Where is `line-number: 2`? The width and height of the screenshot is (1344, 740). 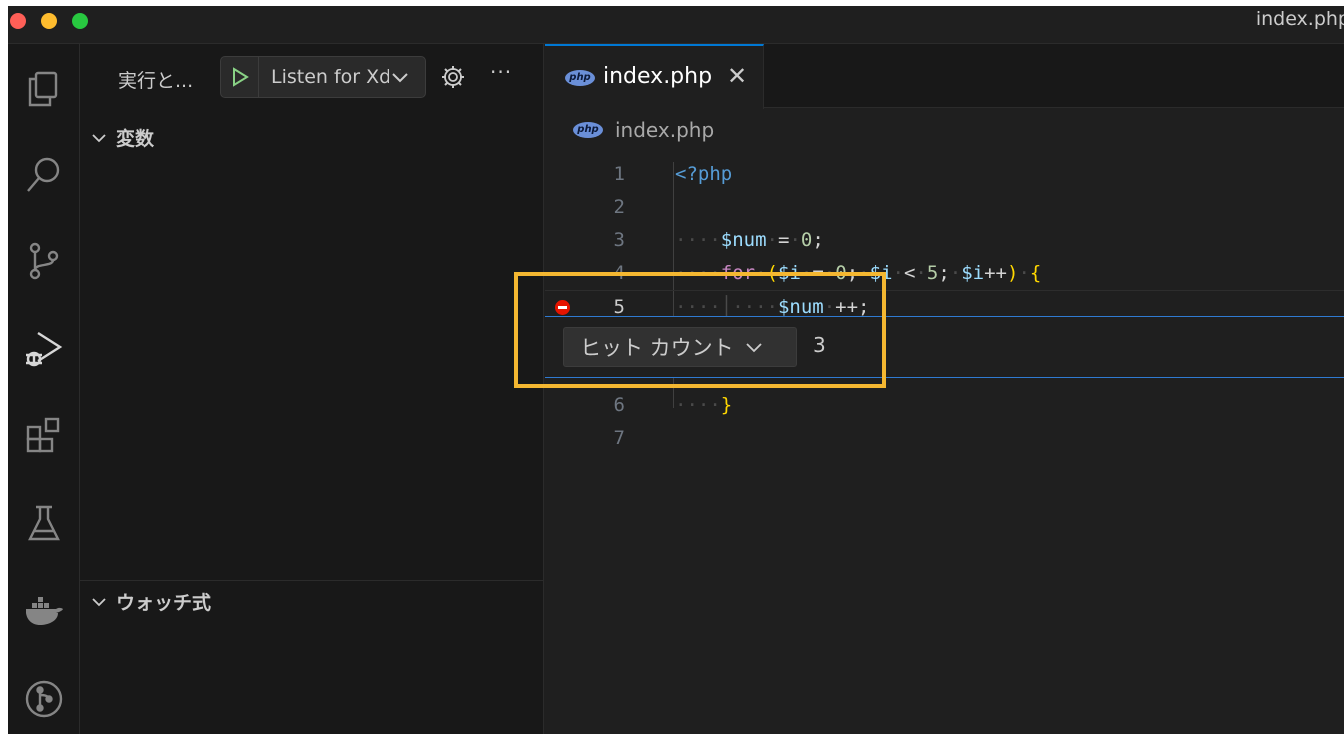
line-number: 2 is located at coordinates (619, 207).